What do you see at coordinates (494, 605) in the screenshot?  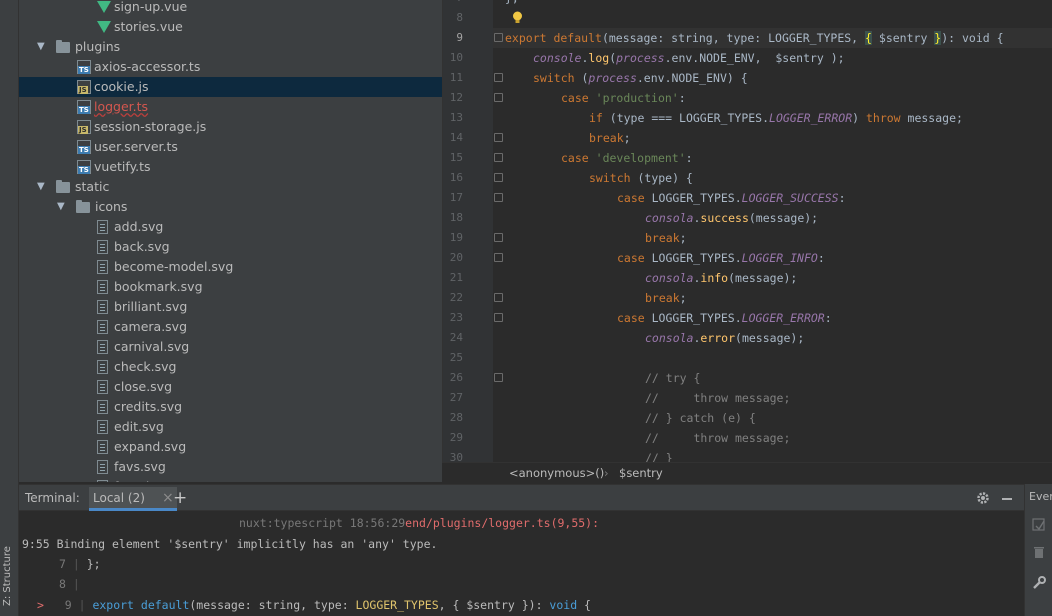 I see `terminal-code-text: , { $sentry }):` at bounding box center [494, 605].